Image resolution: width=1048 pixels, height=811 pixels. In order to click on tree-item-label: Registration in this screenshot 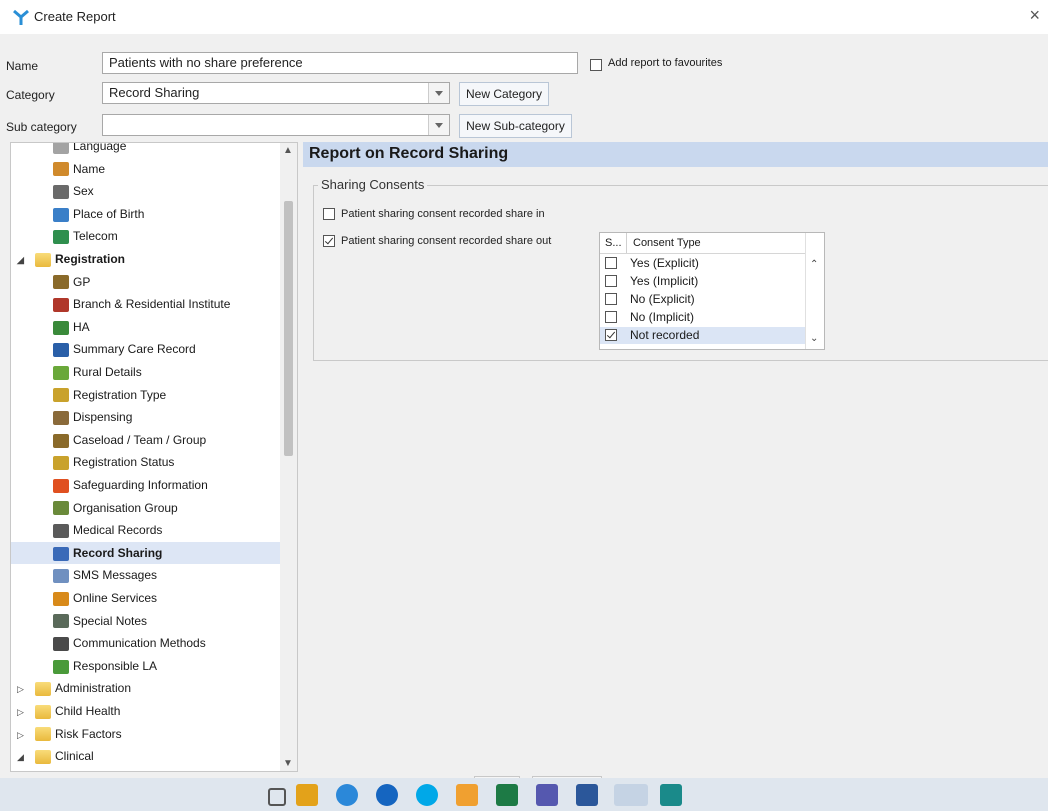, I will do `click(90, 259)`.